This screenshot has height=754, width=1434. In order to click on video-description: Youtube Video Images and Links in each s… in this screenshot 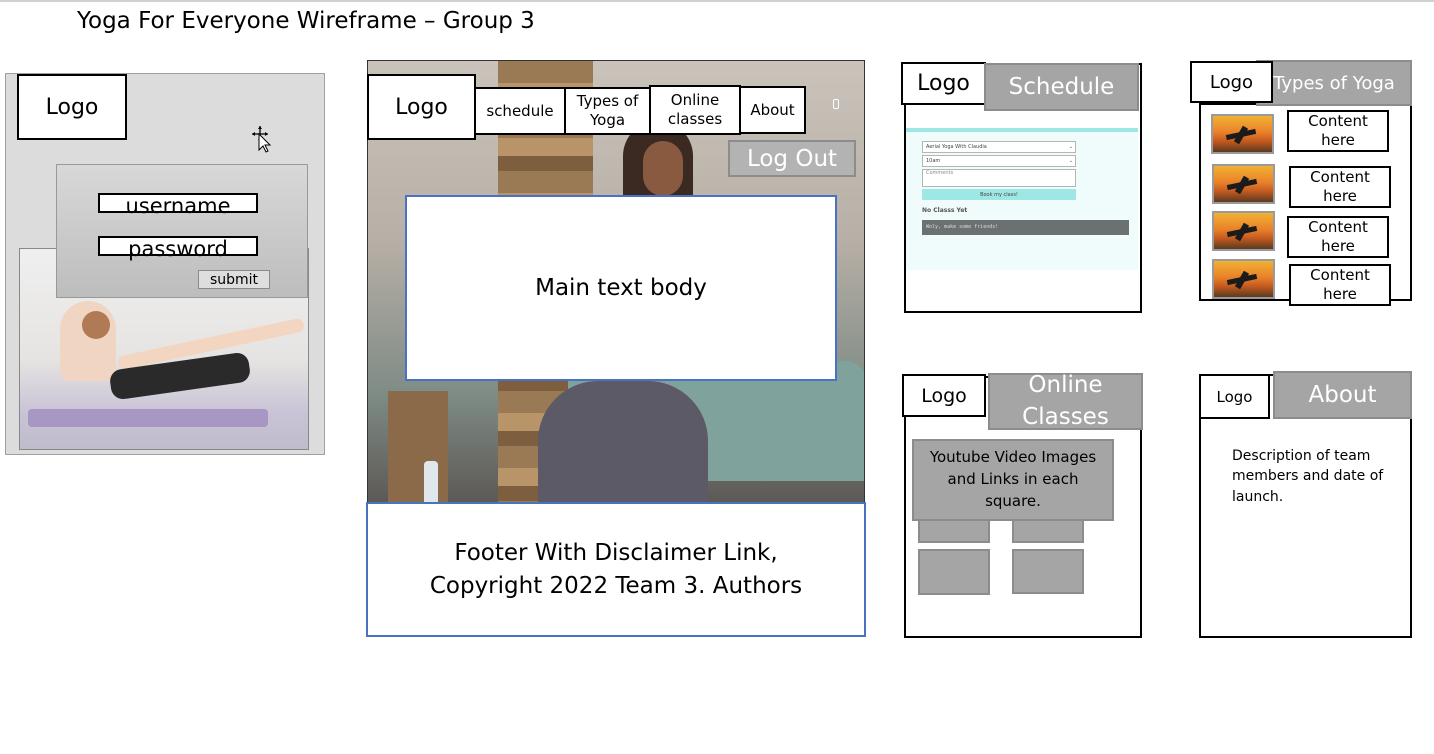, I will do `click(1013, 480)`.